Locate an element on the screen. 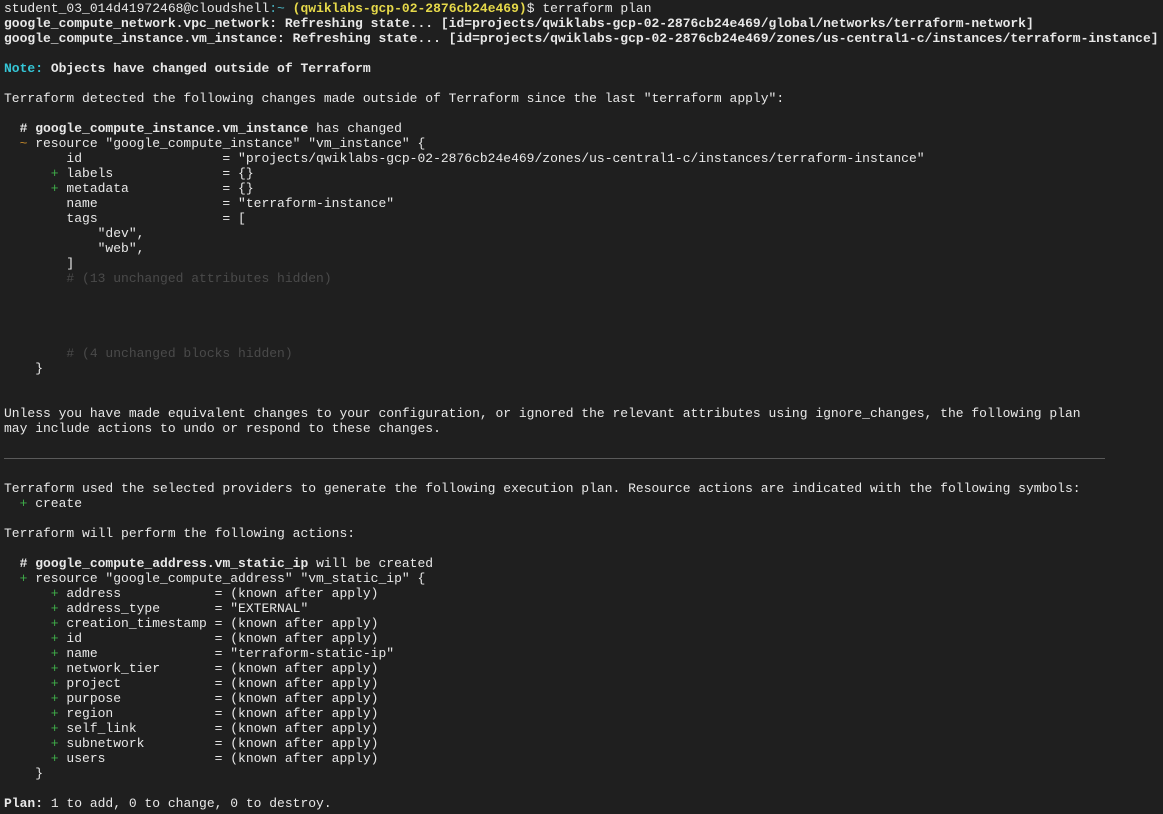  changed-tags-close: ] is located at coordinates (583, 263).